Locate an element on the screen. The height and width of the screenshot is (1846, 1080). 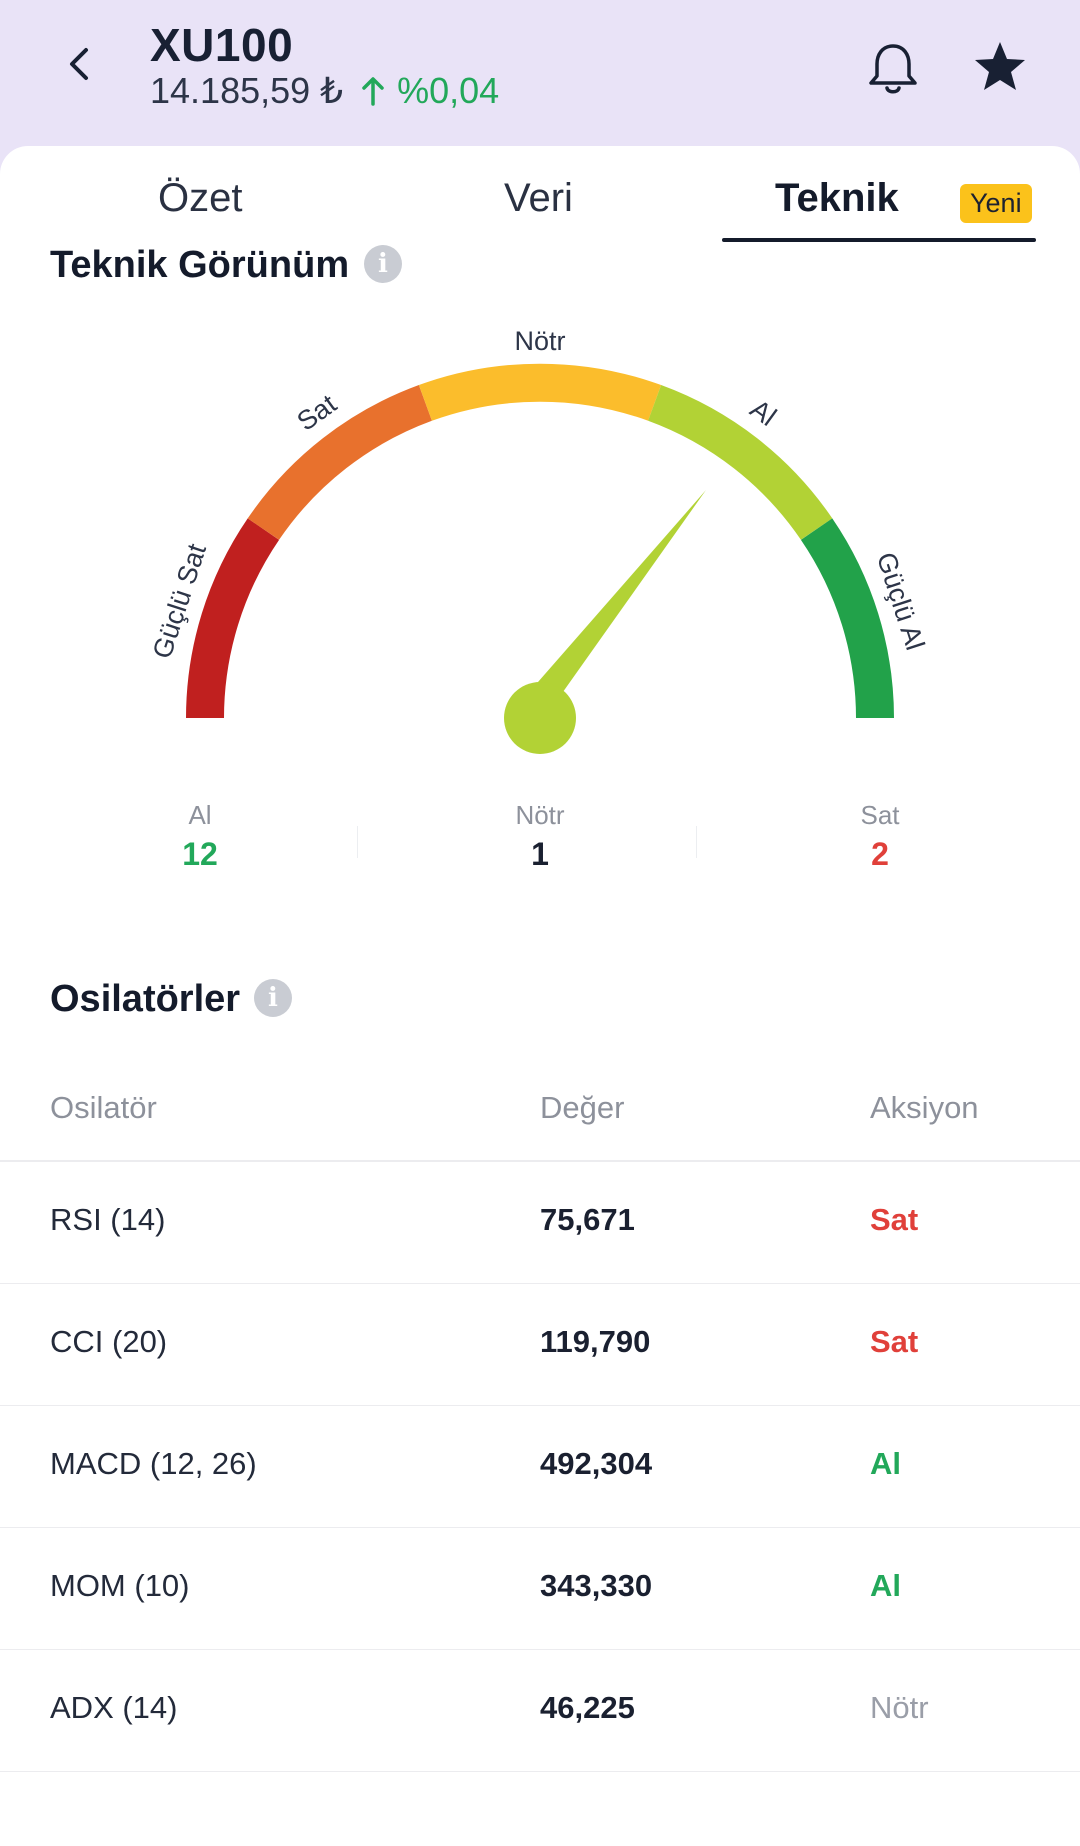
oscillator-name: MOM (10) is located at coordinates (120, 1585).